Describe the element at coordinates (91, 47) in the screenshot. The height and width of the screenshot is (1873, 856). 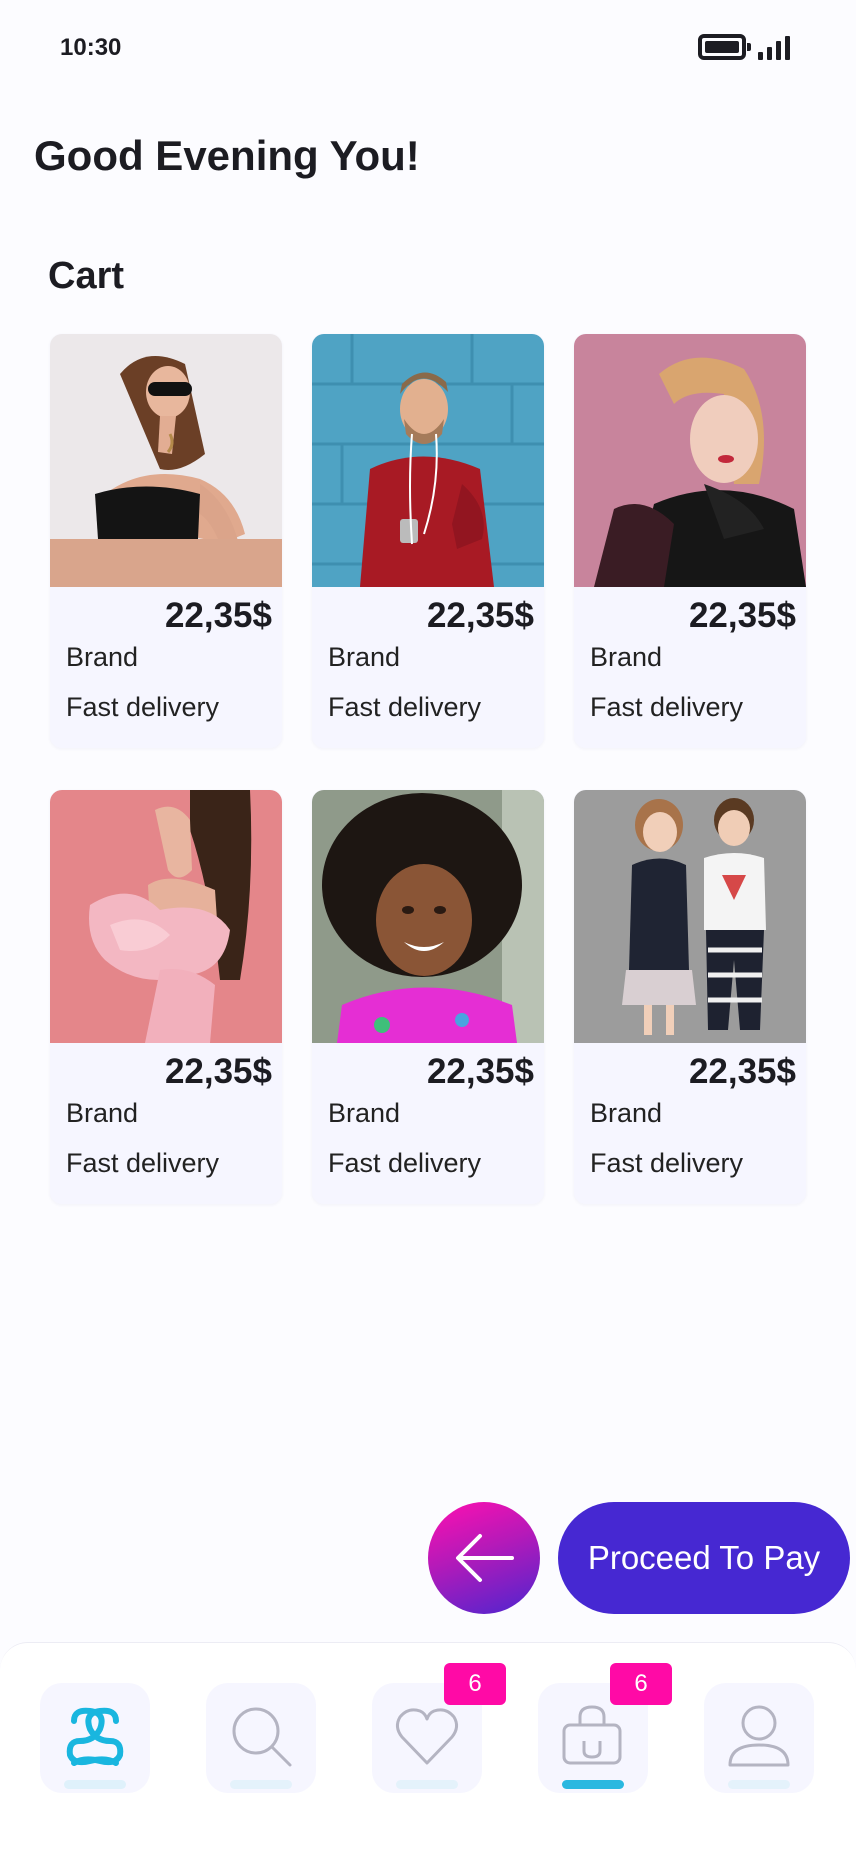
I see `status-time: 10:30` at that location.